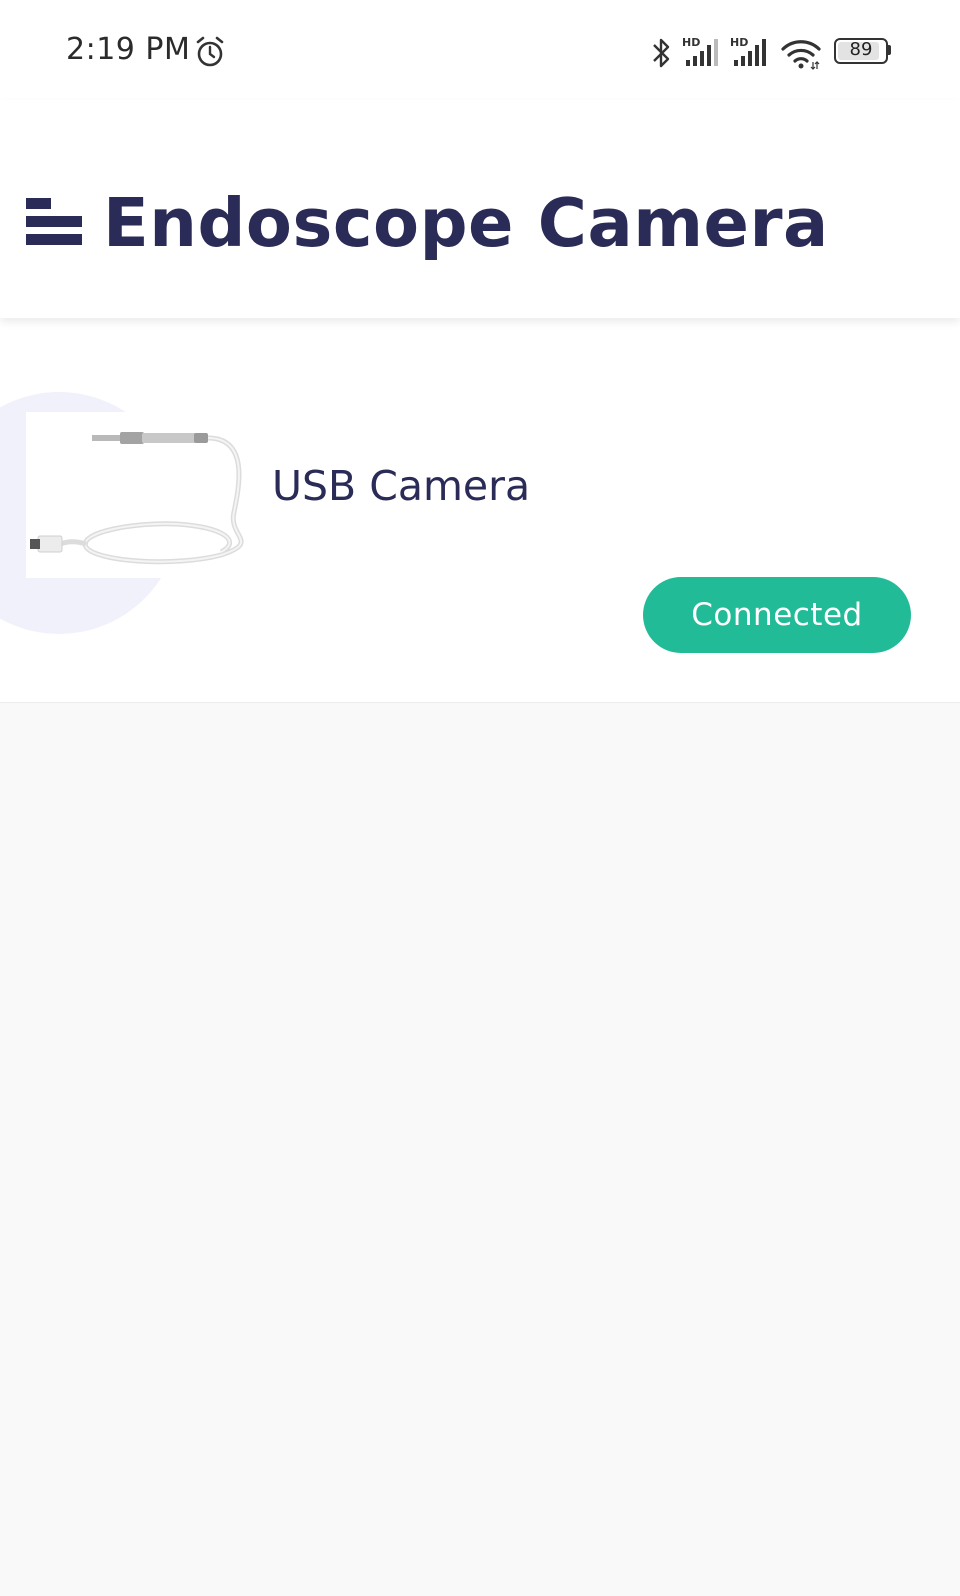  I want to click on app-bar: Endoscope Camera, so click(480, 209).